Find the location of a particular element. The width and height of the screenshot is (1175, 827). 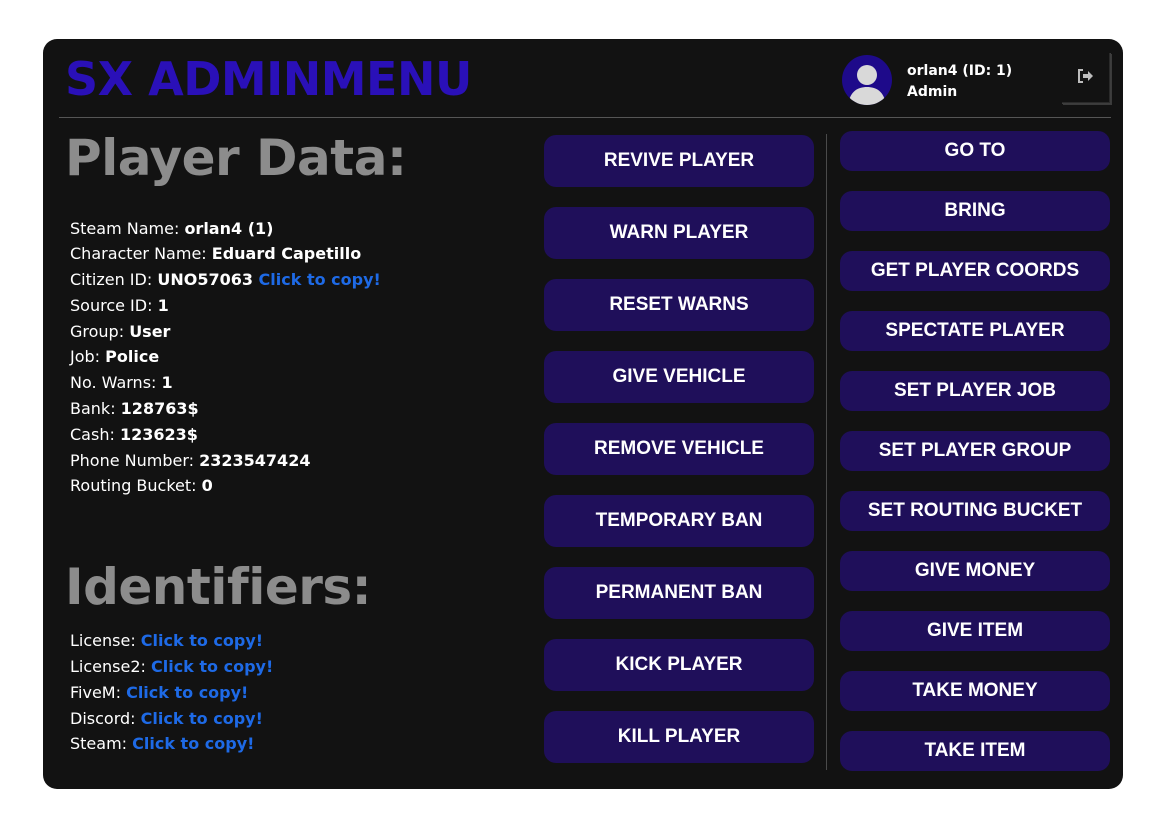

get-player-coords-button: GET PLAYER COORDS is located at coordinates (975, 271).